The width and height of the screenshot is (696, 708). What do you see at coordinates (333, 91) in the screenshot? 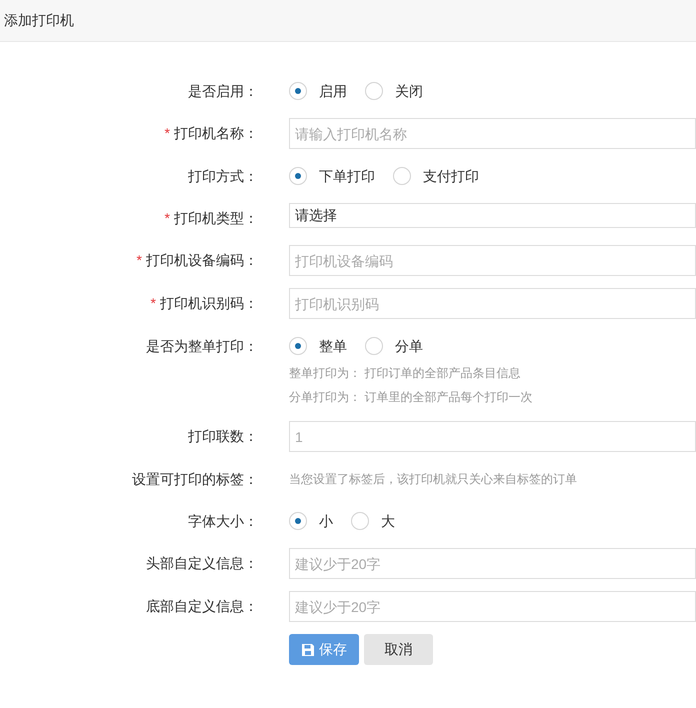
I see `radio-label: 启用` at bounding box center [333, 91].